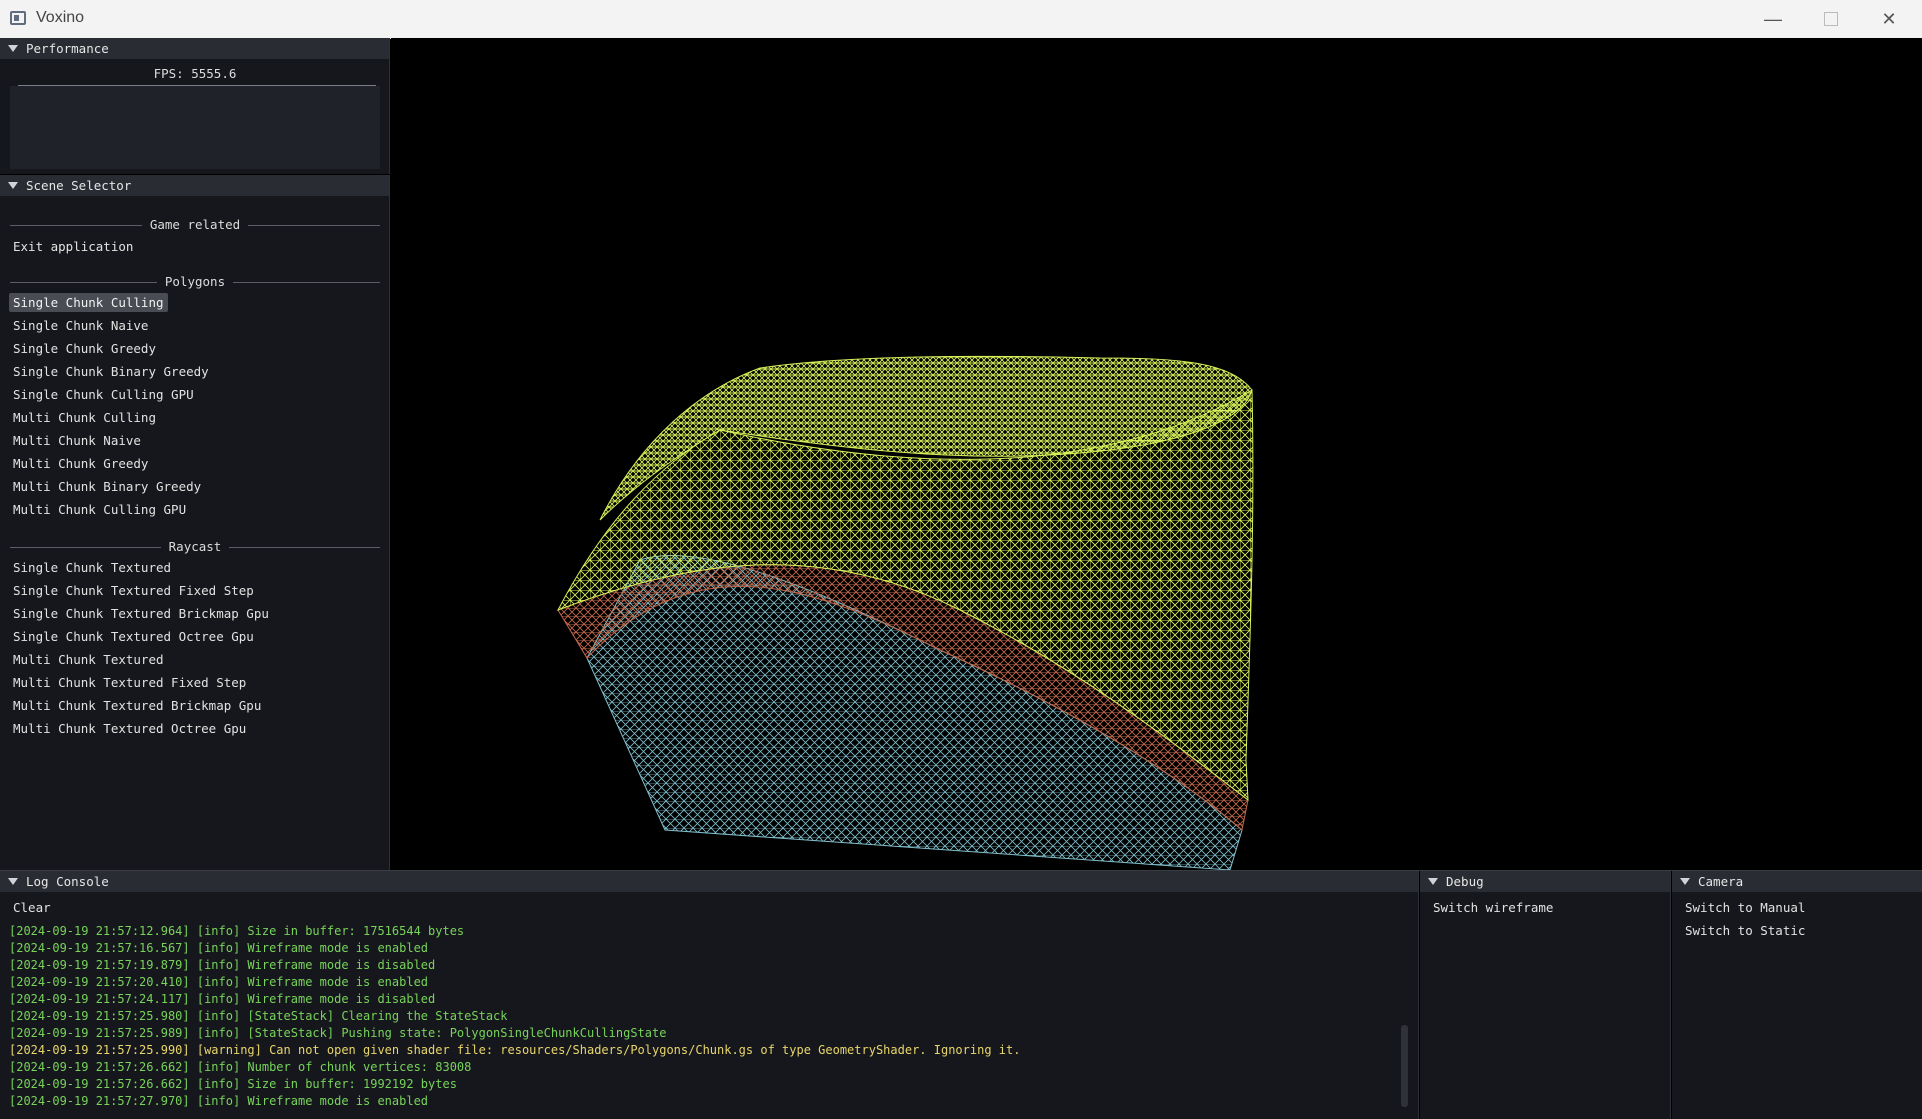 This screenshot has height=1119, width=1922. What do you see at coordinates (129, 682) in the screenshot?
I see `scene-item-multi-chunk-textured-fixed-step: Multi Chunk Textured Fixed Step` at bounding box center [129, 682].